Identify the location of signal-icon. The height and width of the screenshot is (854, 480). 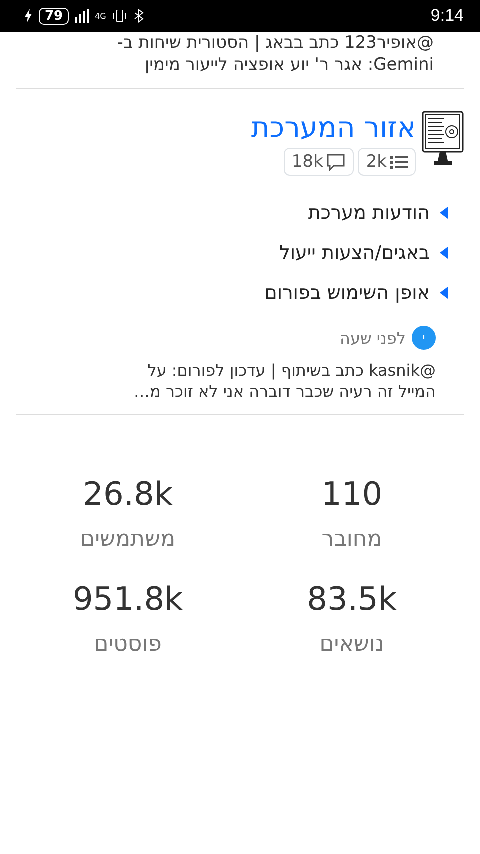
(82, 16).